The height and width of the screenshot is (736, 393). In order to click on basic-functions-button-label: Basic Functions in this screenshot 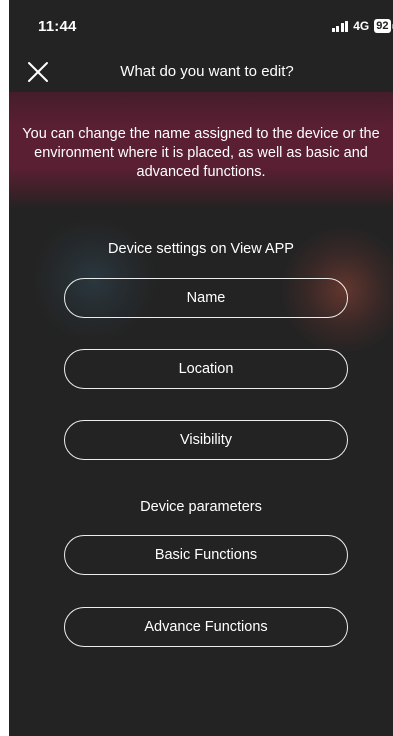, I will do `click(206, 555)`.